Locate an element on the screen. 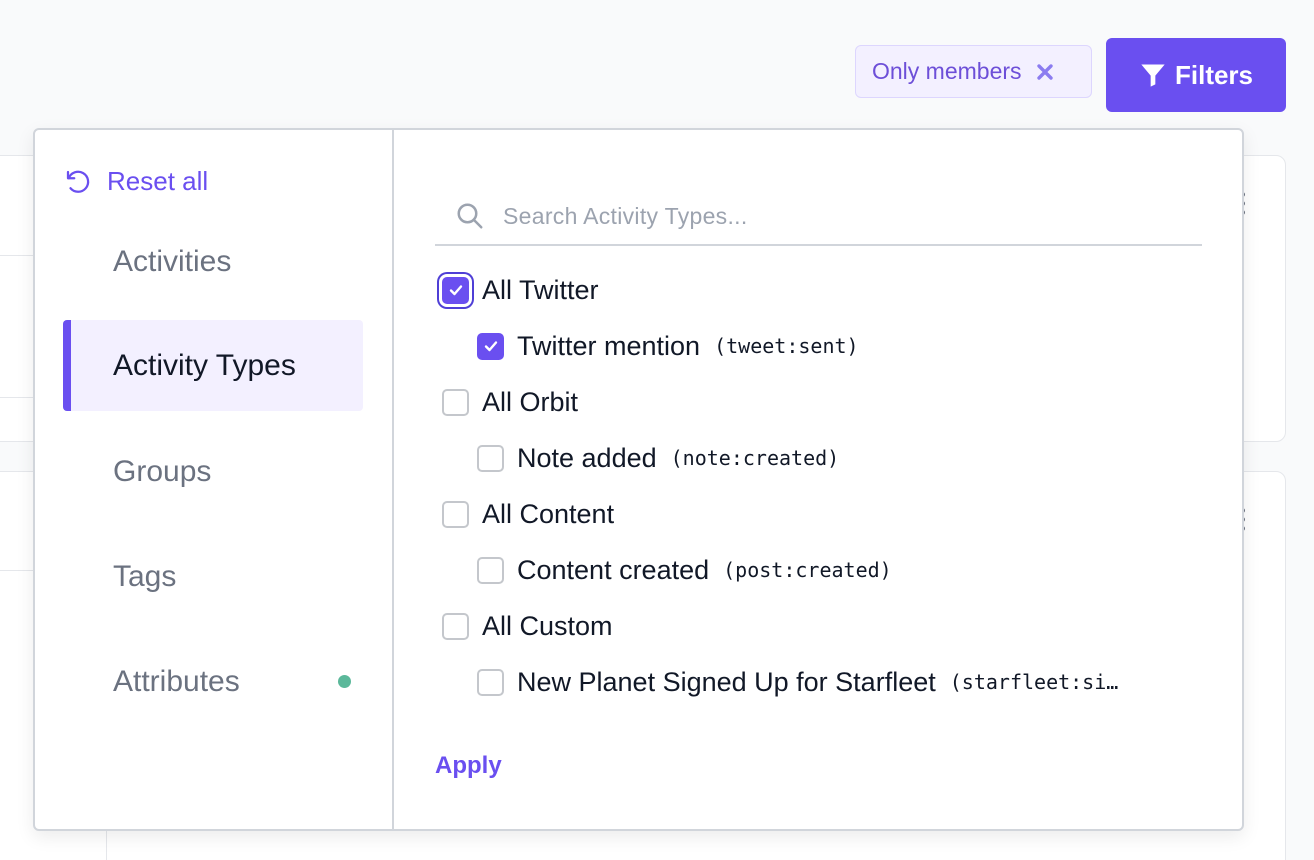  chip-label: Only members is located at coordinates (947, 71).